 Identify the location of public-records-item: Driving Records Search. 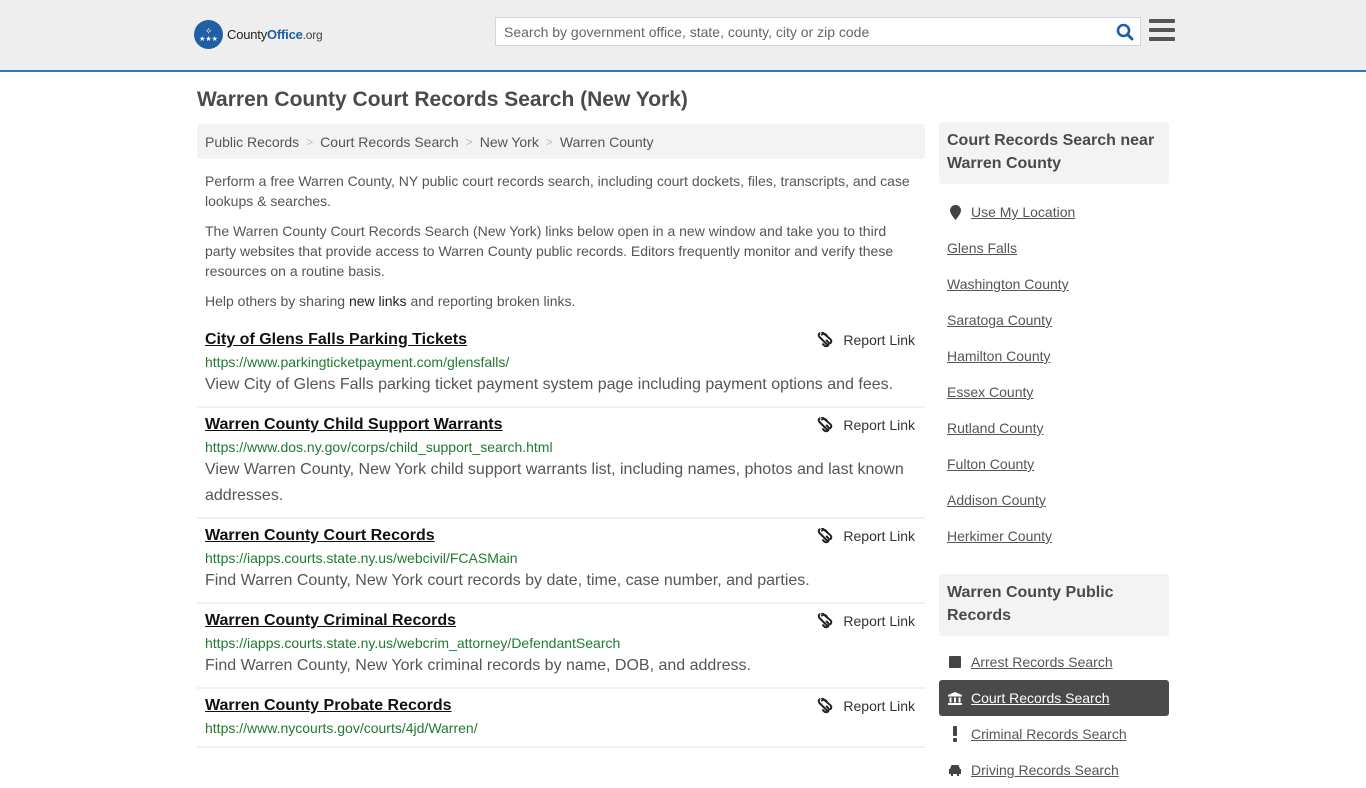
(1054, 770).